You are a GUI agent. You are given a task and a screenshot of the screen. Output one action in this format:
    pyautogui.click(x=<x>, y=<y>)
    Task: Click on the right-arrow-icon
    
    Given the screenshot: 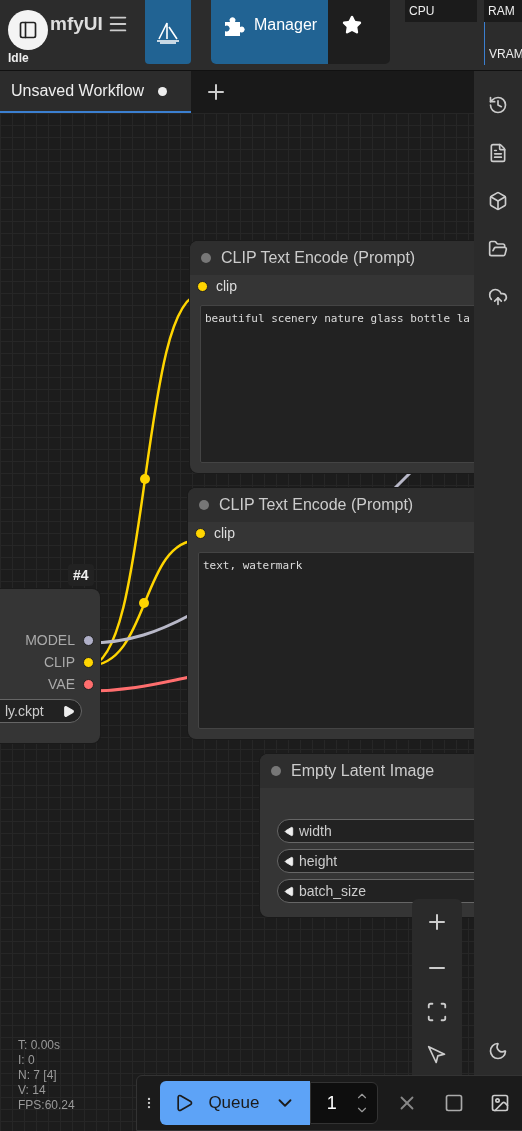 What is the action you would take?
    pyautogui.click(x=68, y=711)
    